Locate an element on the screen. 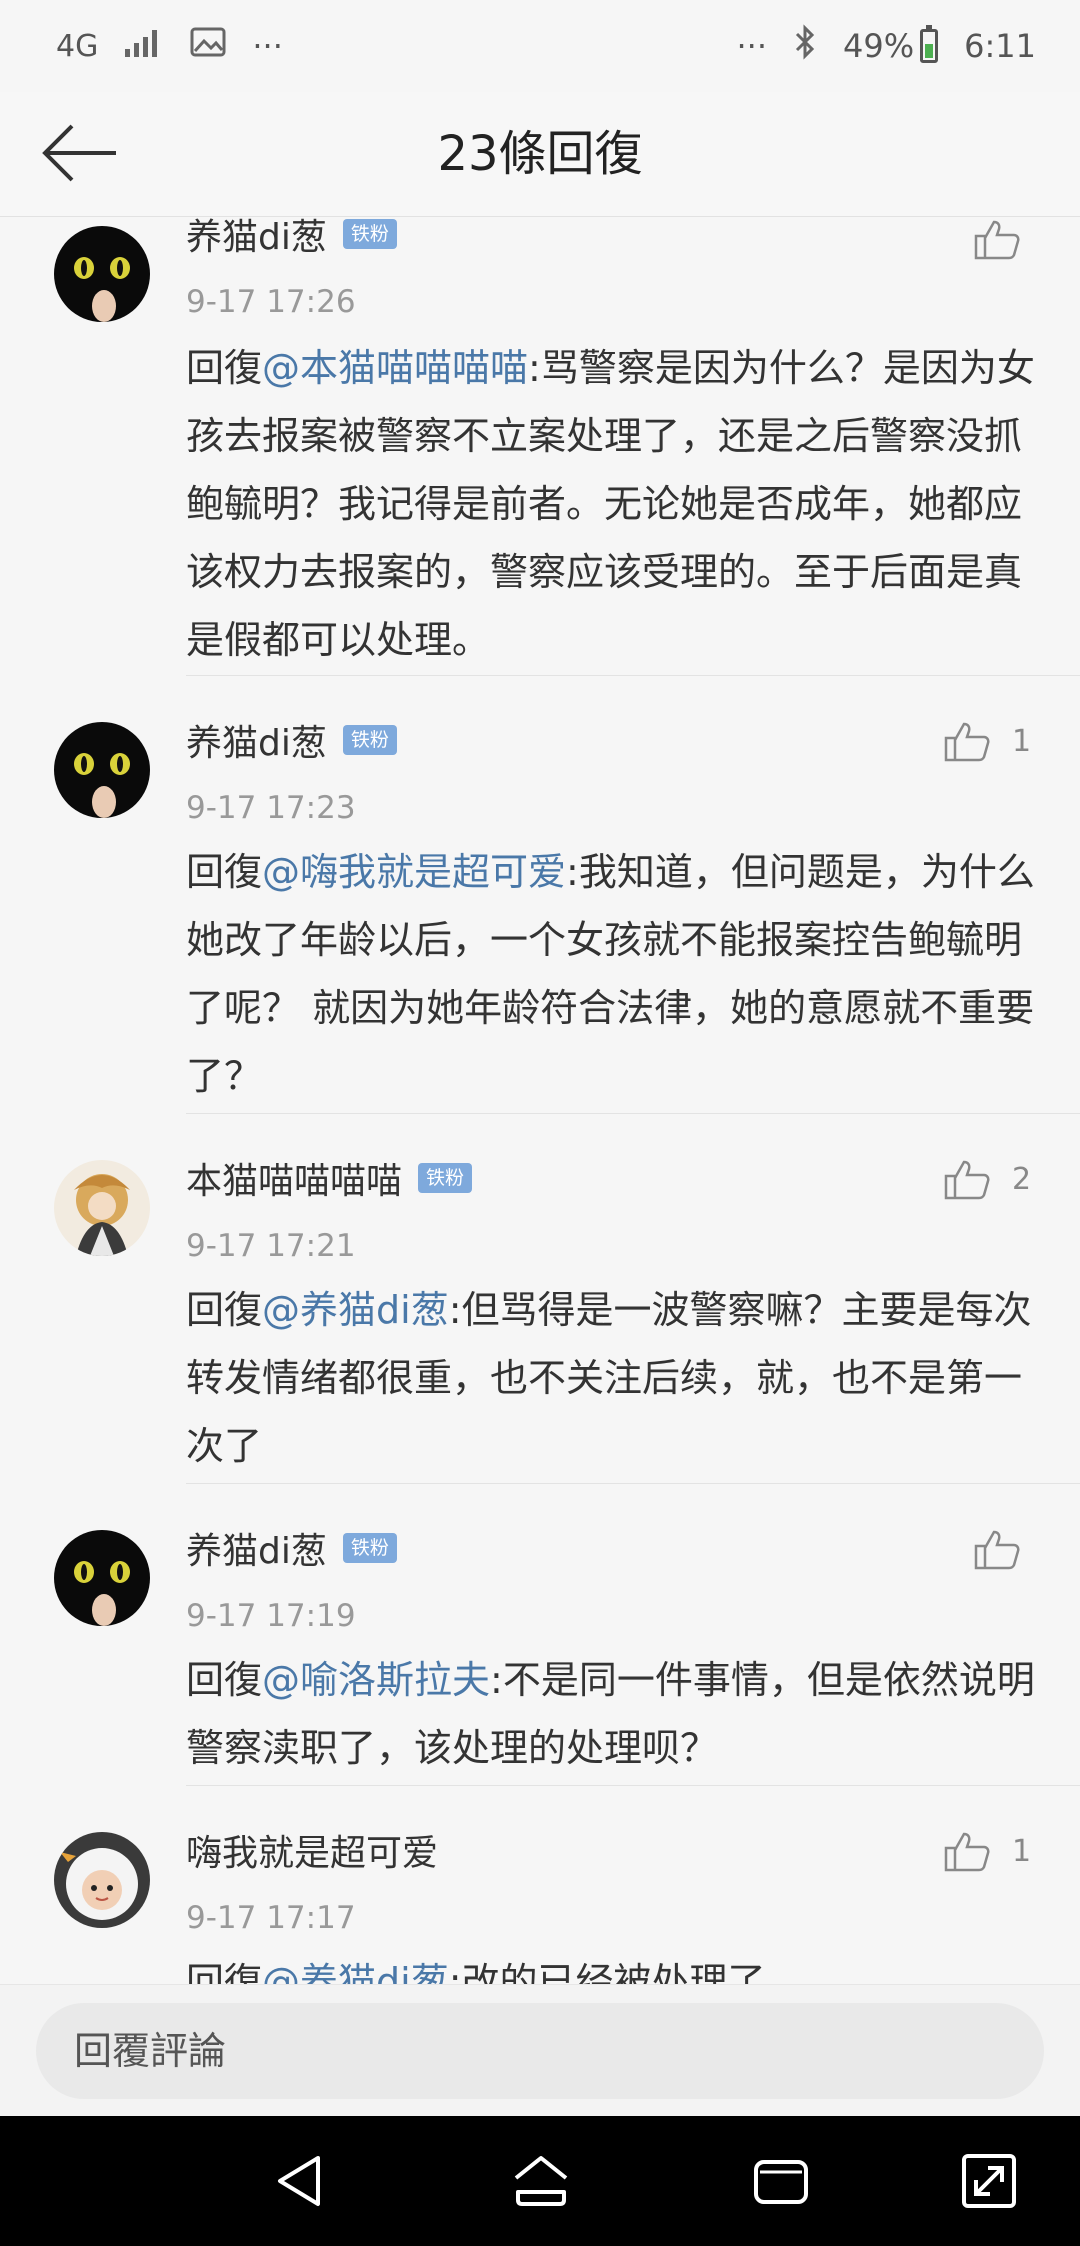 Image resolution: width=1080 pixels, height=2246 pixels. network-indicator: 4G is located at coordinates (77, 46).